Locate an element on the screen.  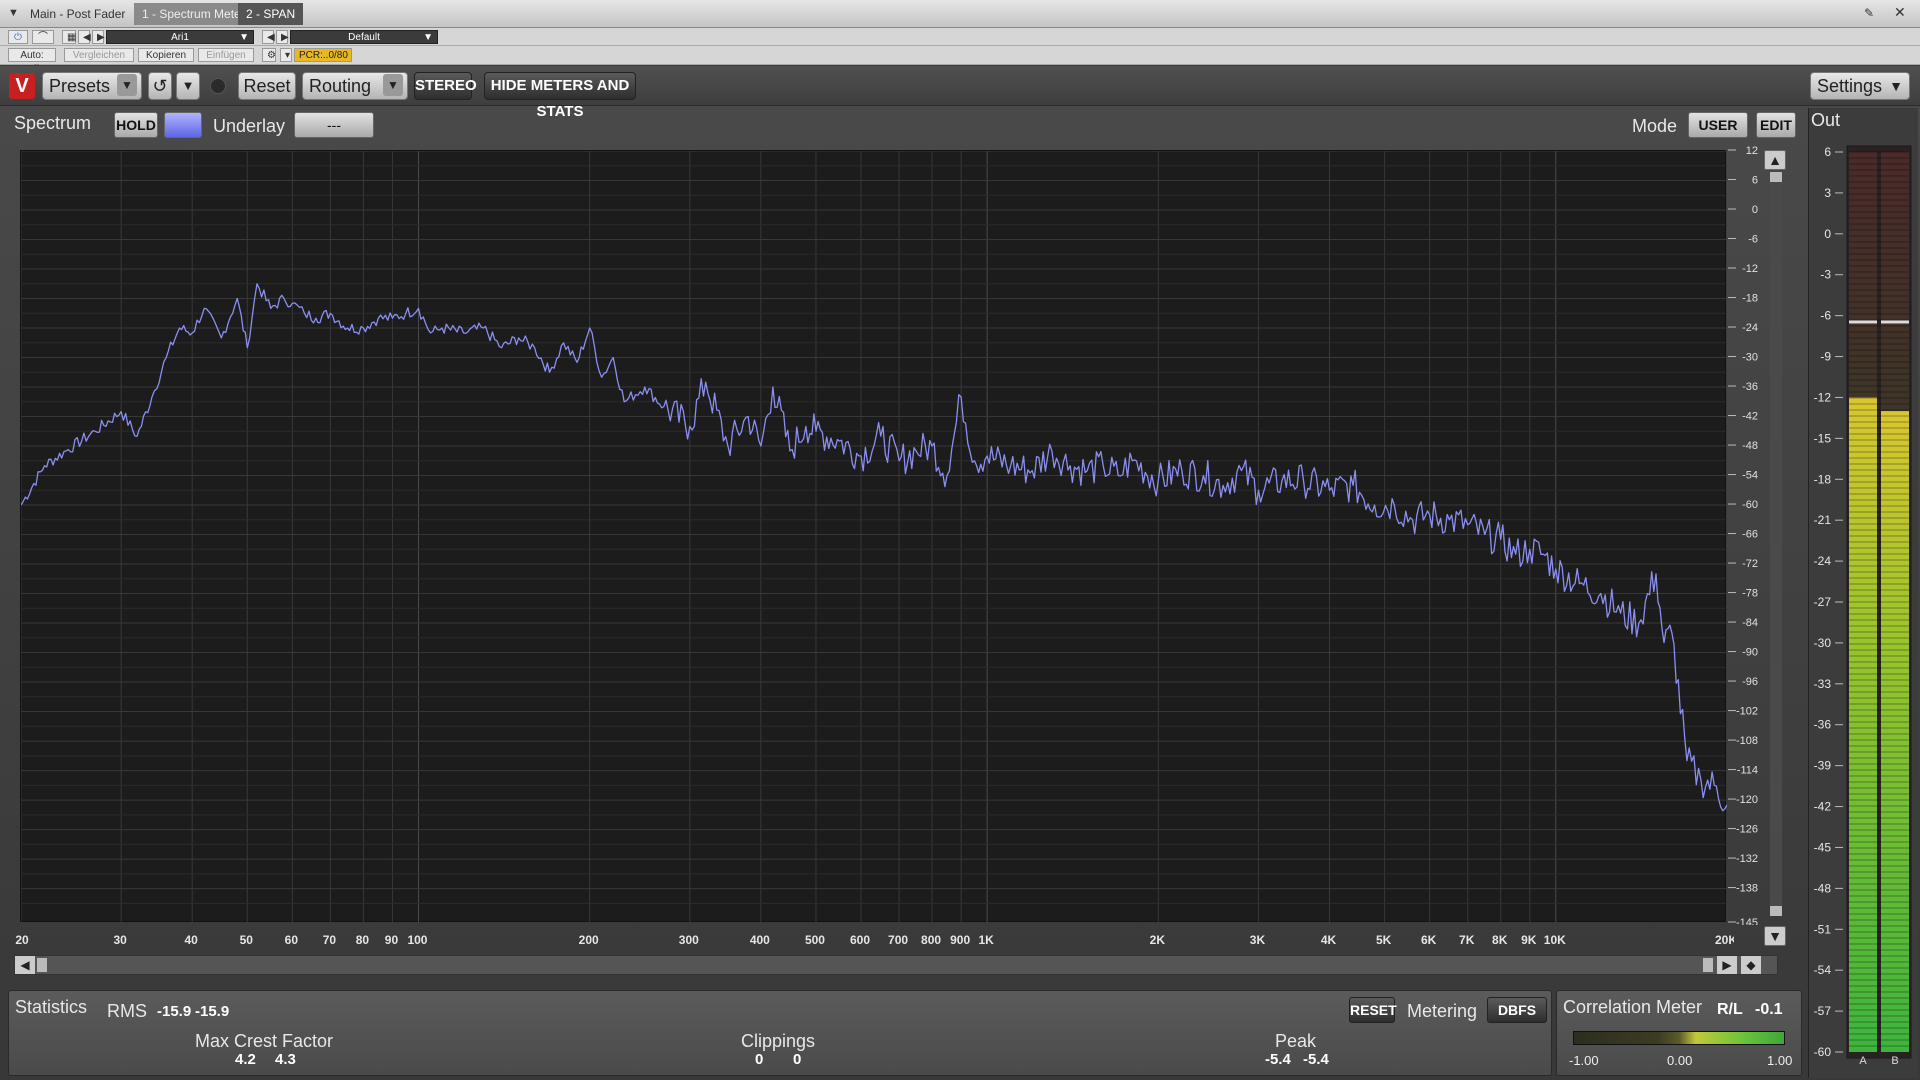
out-scale-label: -45 is located at coordinates (1823, 847).